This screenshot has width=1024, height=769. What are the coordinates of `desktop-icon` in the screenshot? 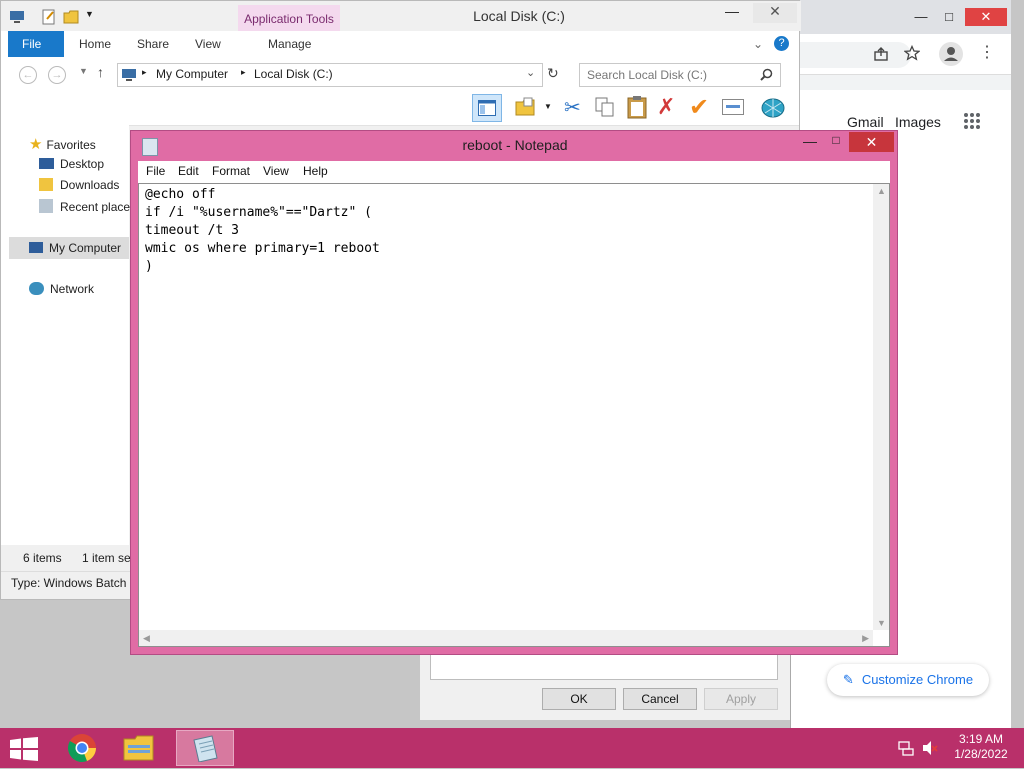 It's located at (46, 163).